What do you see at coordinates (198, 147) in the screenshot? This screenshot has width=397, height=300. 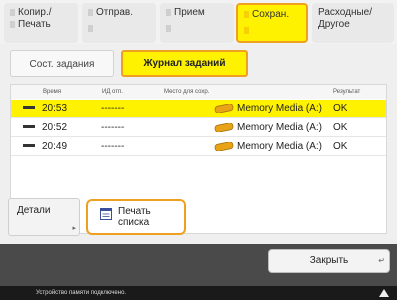 I see `table-row: 20:49 ------- Memory Media (A:) OK` at bounding box center [198, 147].